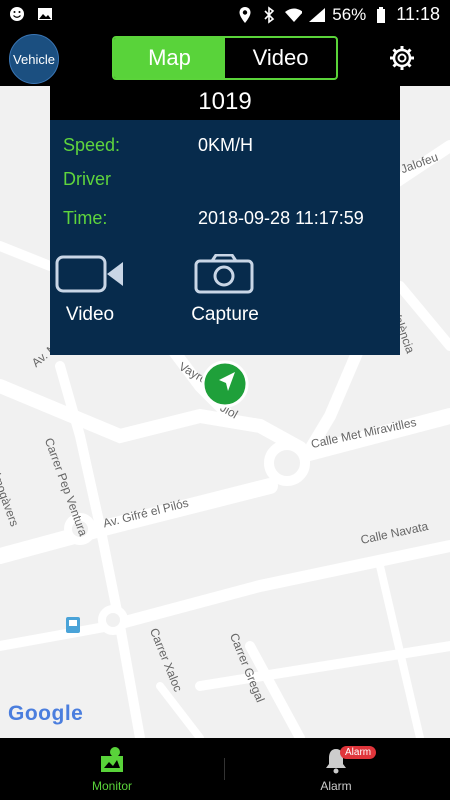 This screenshot has width=450, height=800. What do you see at coordinates (92, 145) in the screenshot?
I see `speed-label: Speed:` at bounding box center [92, 145].